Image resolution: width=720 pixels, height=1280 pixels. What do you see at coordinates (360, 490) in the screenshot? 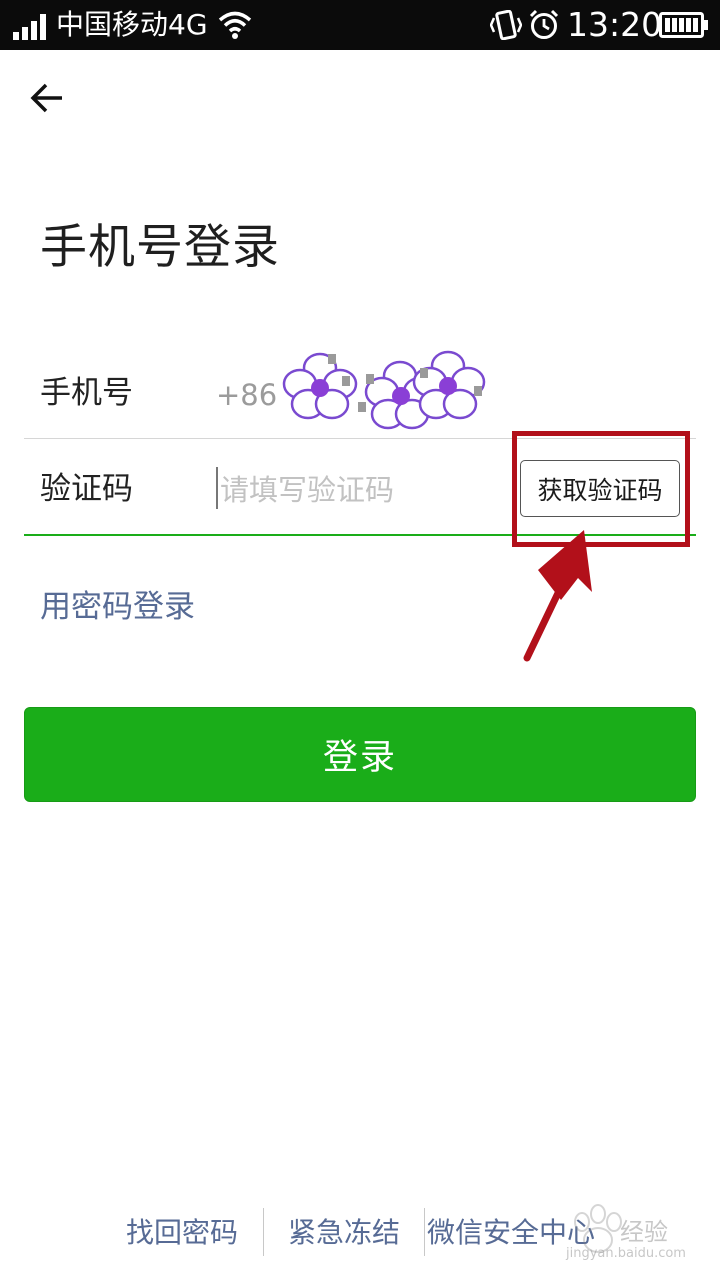
I see `verification-code-input` at bounding box center [360, 490].